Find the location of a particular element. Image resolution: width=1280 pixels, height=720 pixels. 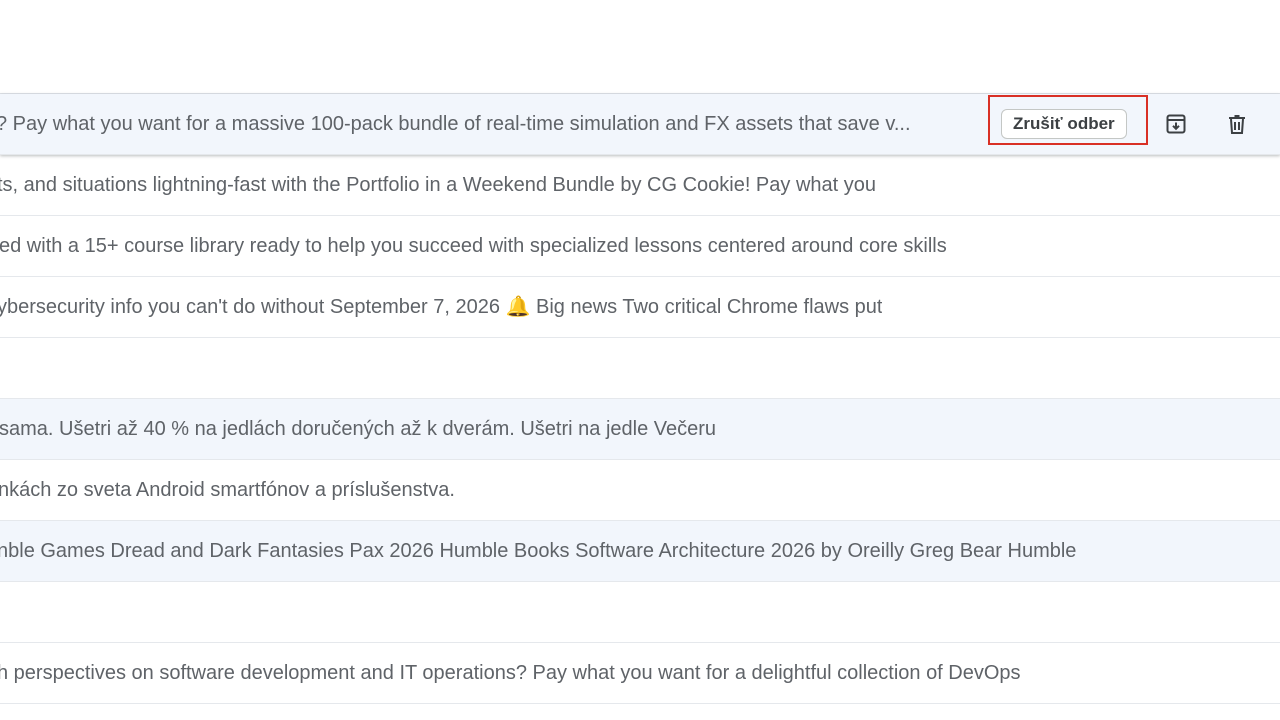

delete-button is located at coordinates (1237, 124).